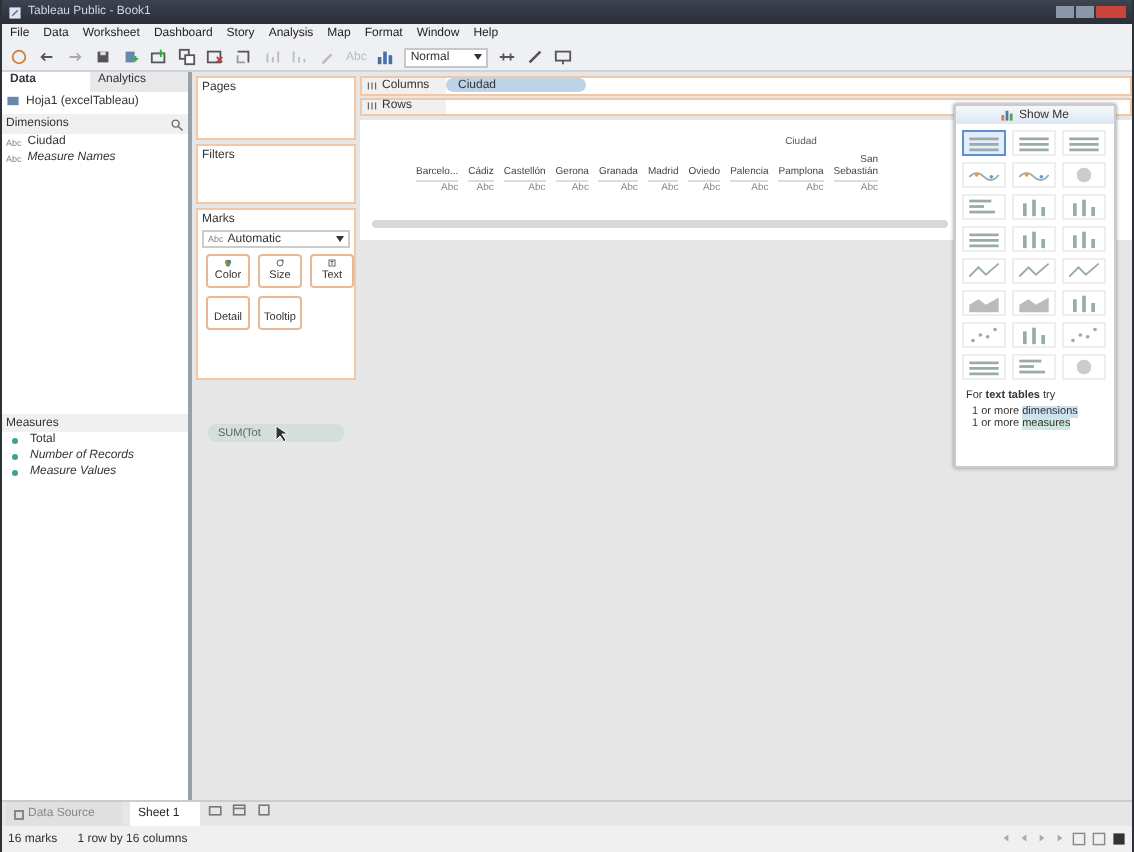  I want to click on filmstrip-view-icon, so click(1099, 839).